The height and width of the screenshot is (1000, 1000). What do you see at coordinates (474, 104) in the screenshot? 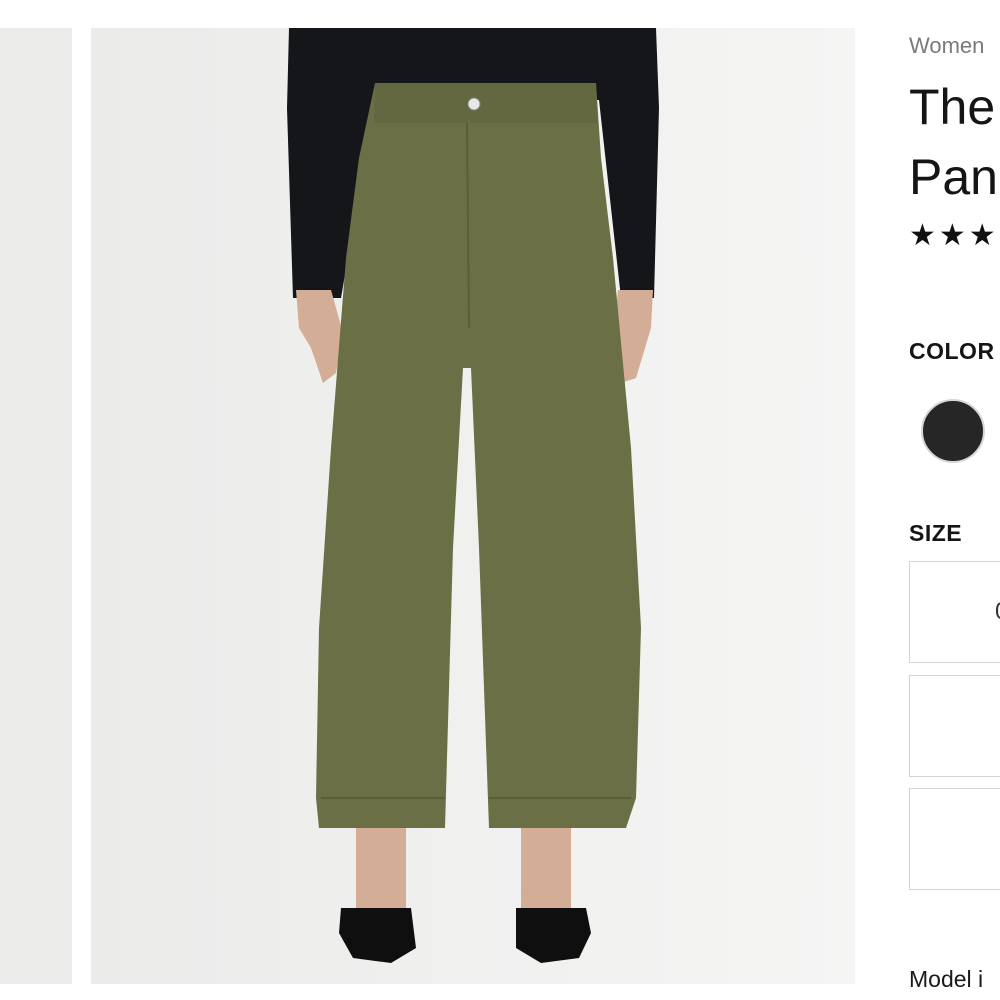
I see `pants-button` at bounding box center [474, 104].